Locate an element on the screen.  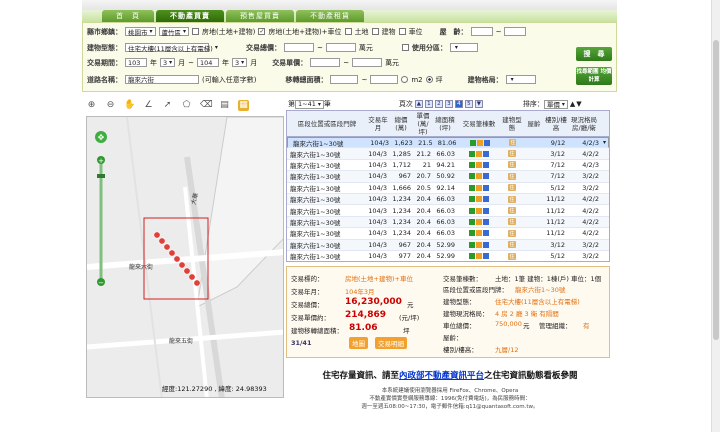
sort-select: 單價 is located at coordinates (555, 104).